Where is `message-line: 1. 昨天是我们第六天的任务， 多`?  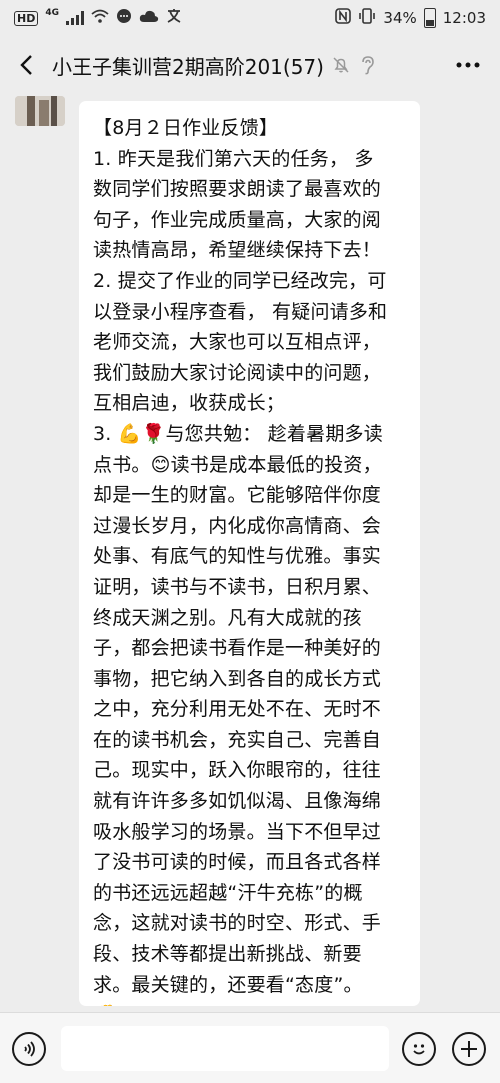
message-line: 1. 昨天是我们第六天的任务， 多 is located at coordinates (233, 158).